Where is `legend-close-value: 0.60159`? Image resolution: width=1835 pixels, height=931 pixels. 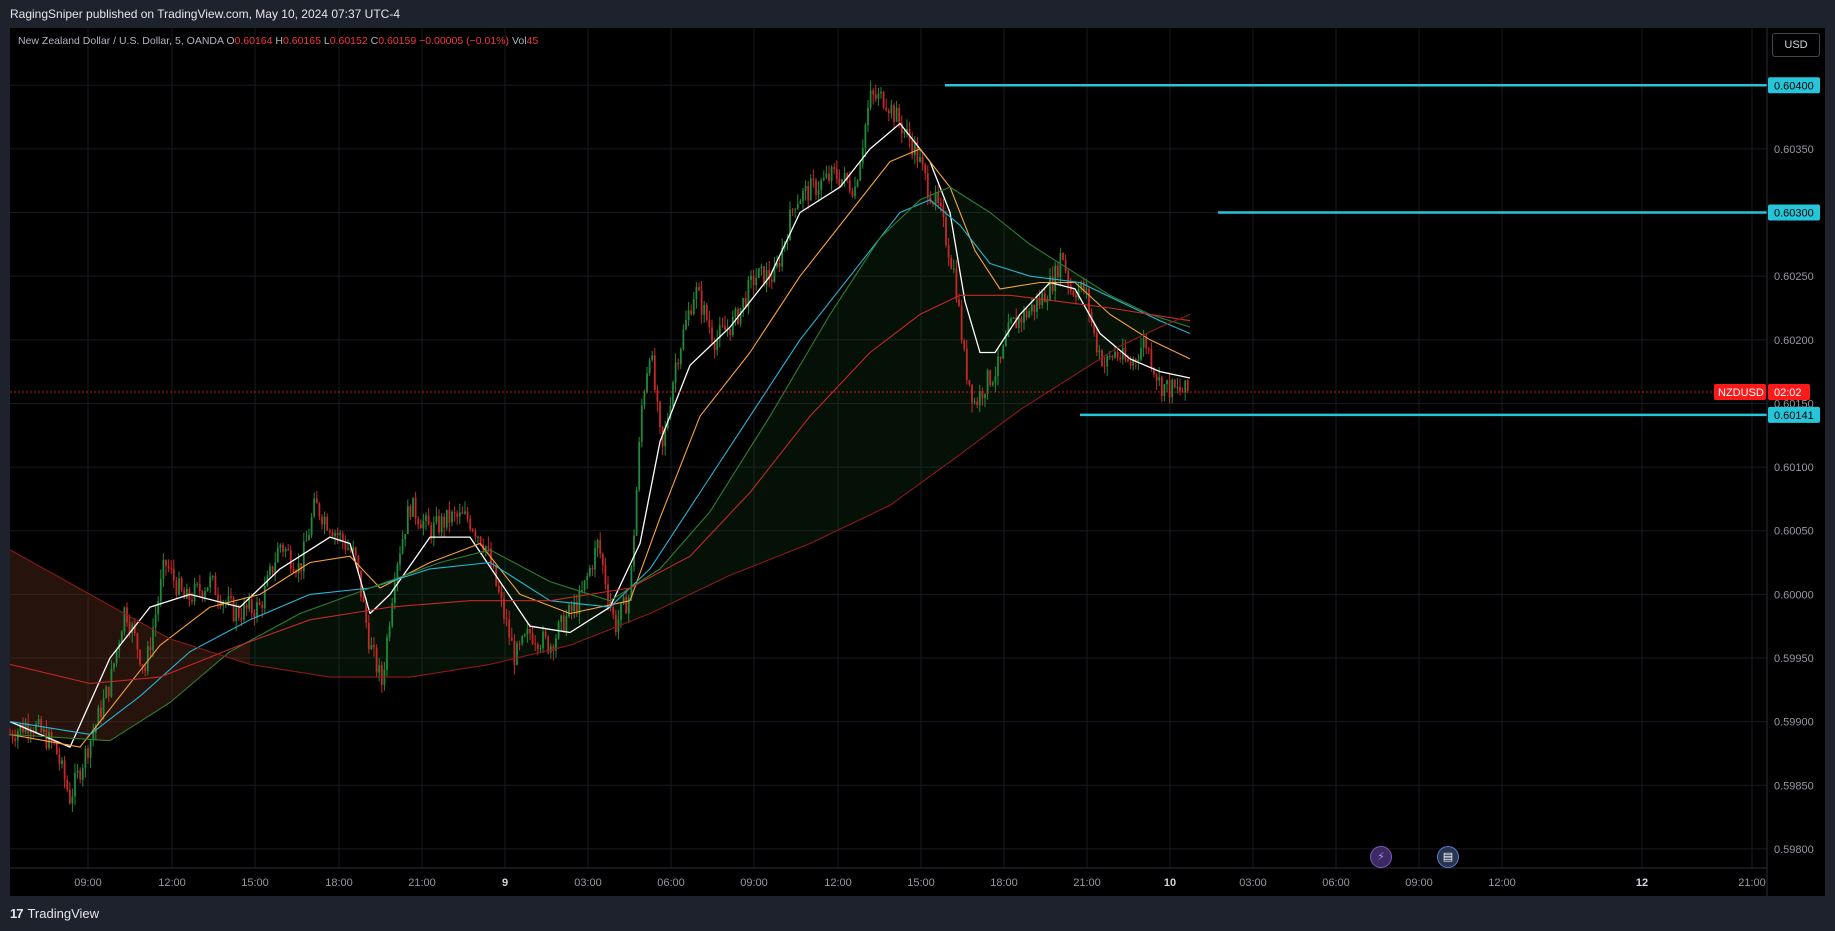 legend-close-value: 0.60159 is located at coordinates (397, 41).